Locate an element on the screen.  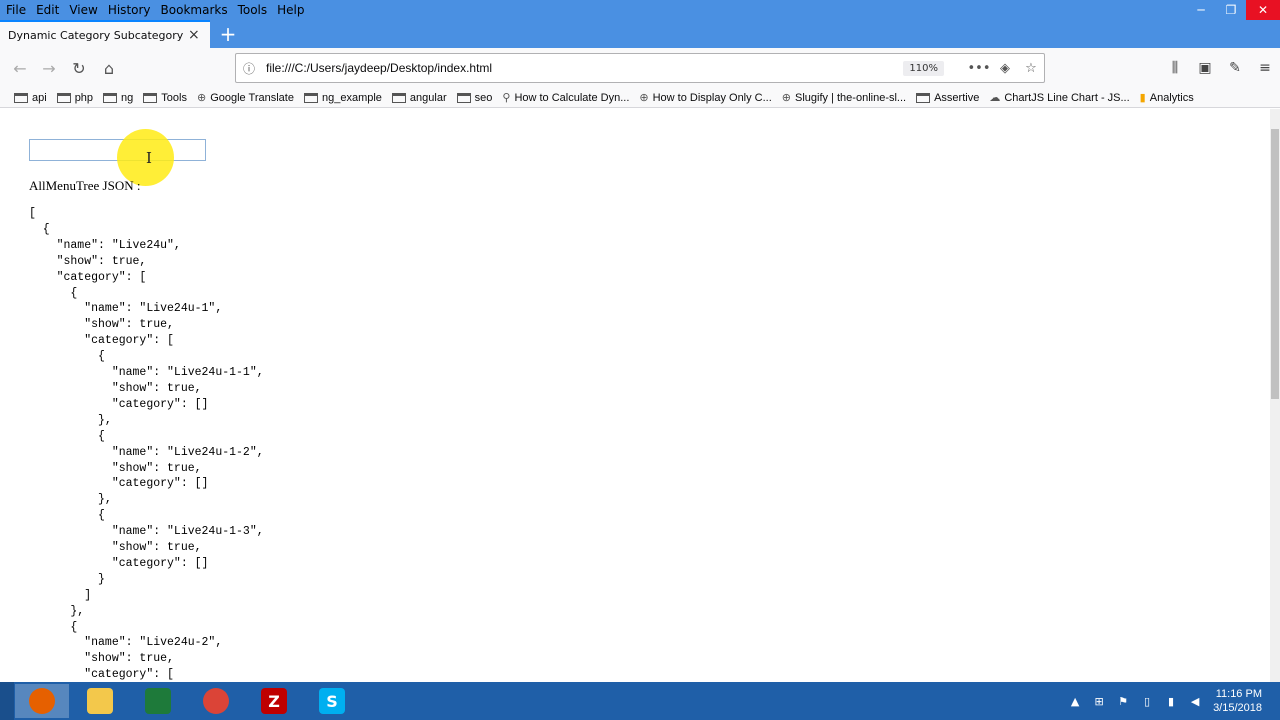
bookmark-label: Analytics is located at coordinates (1171, 97).